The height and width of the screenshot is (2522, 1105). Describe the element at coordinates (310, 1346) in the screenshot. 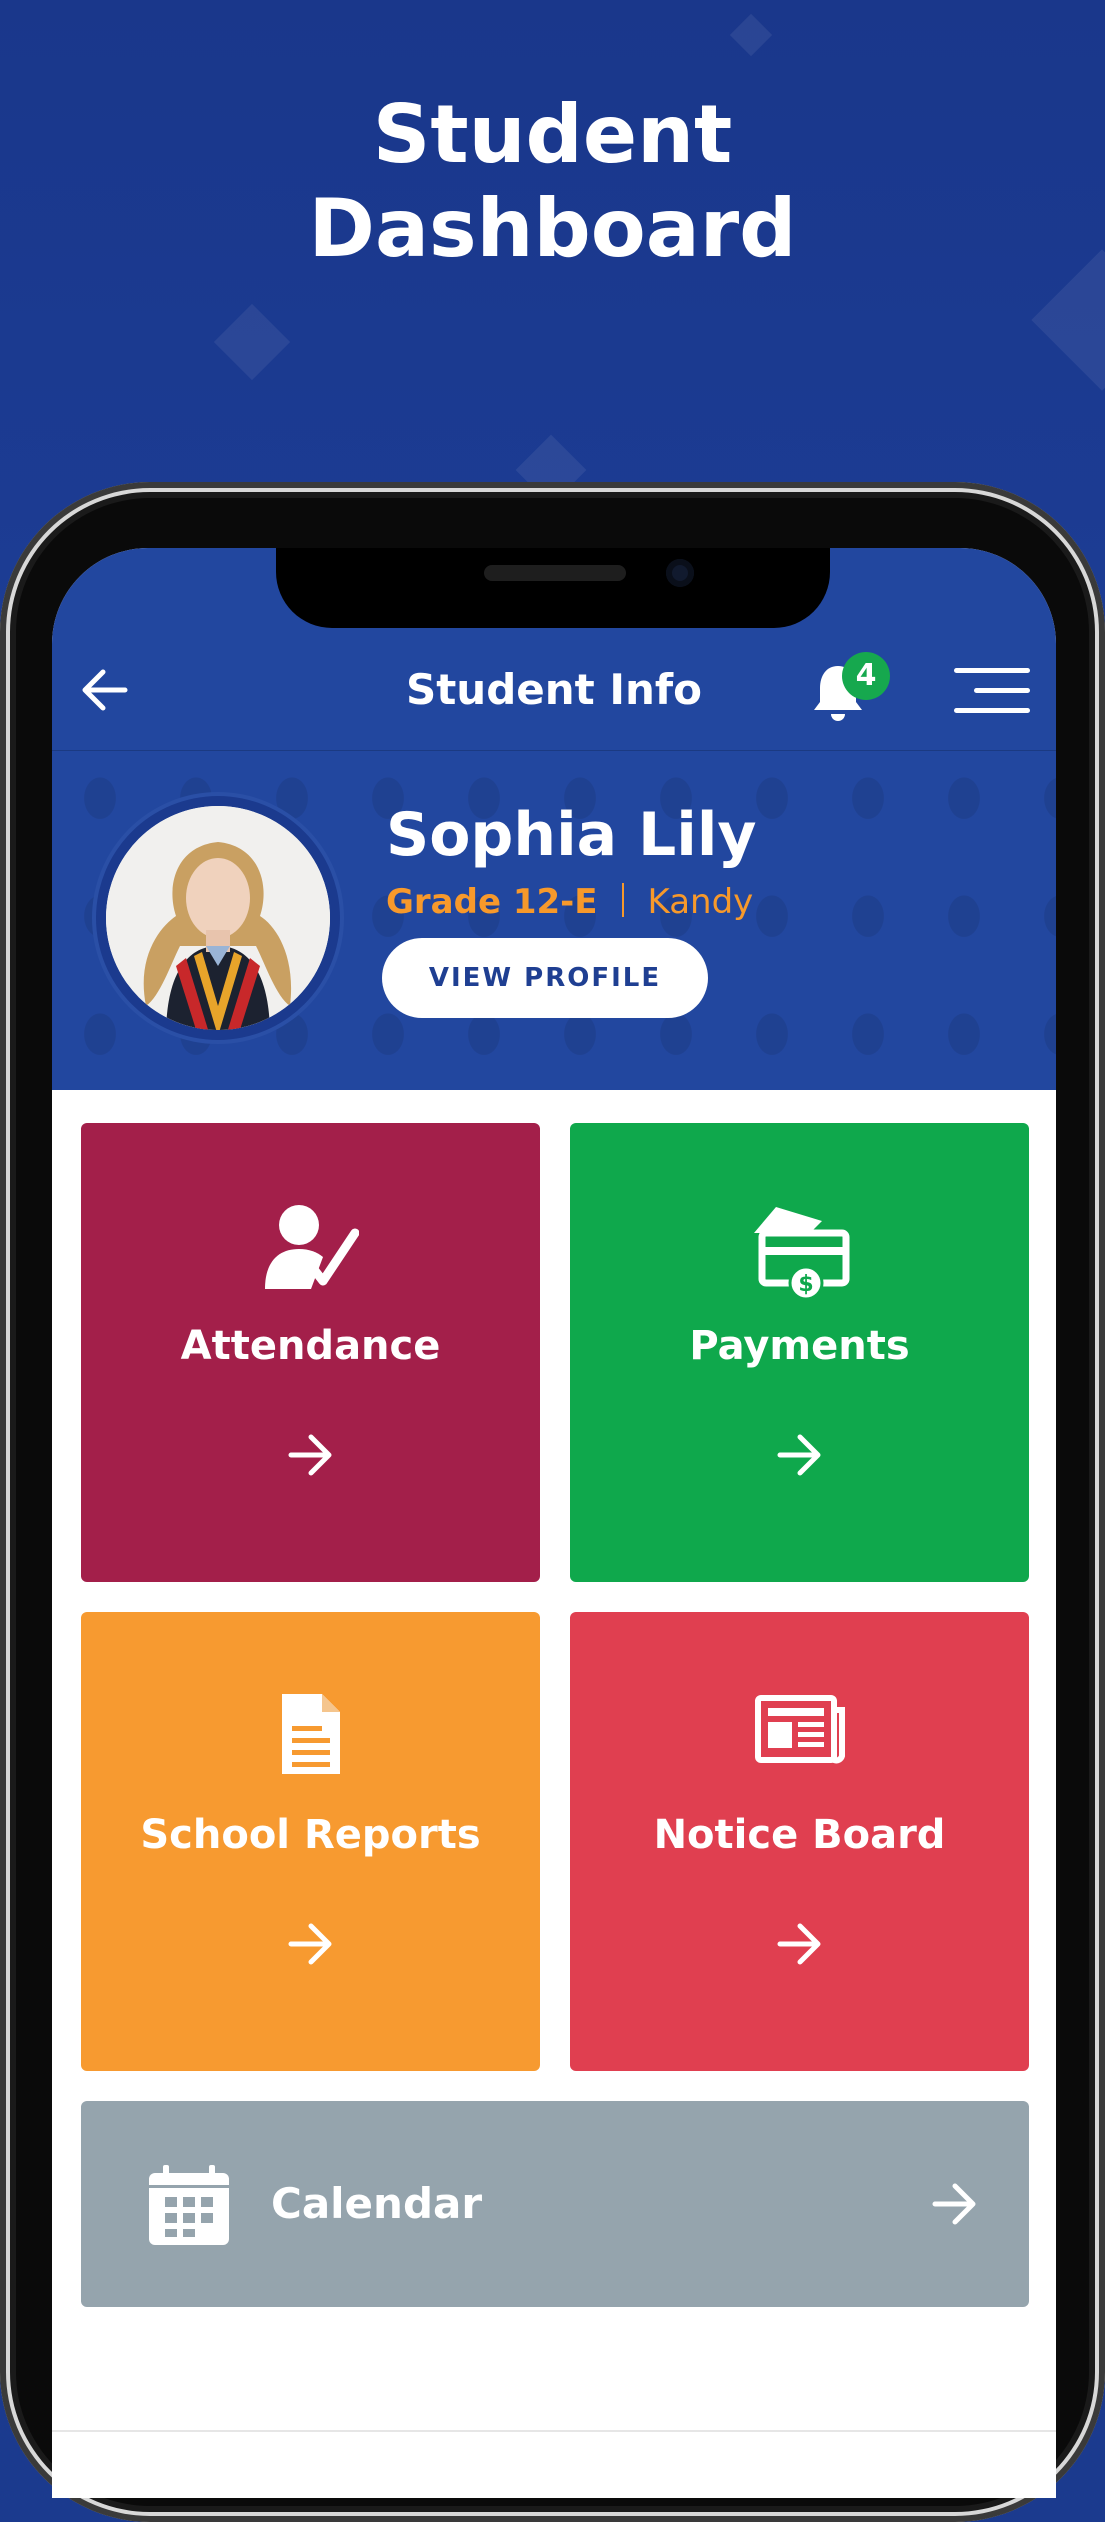

I see `tile-label: Attendance` at that location.